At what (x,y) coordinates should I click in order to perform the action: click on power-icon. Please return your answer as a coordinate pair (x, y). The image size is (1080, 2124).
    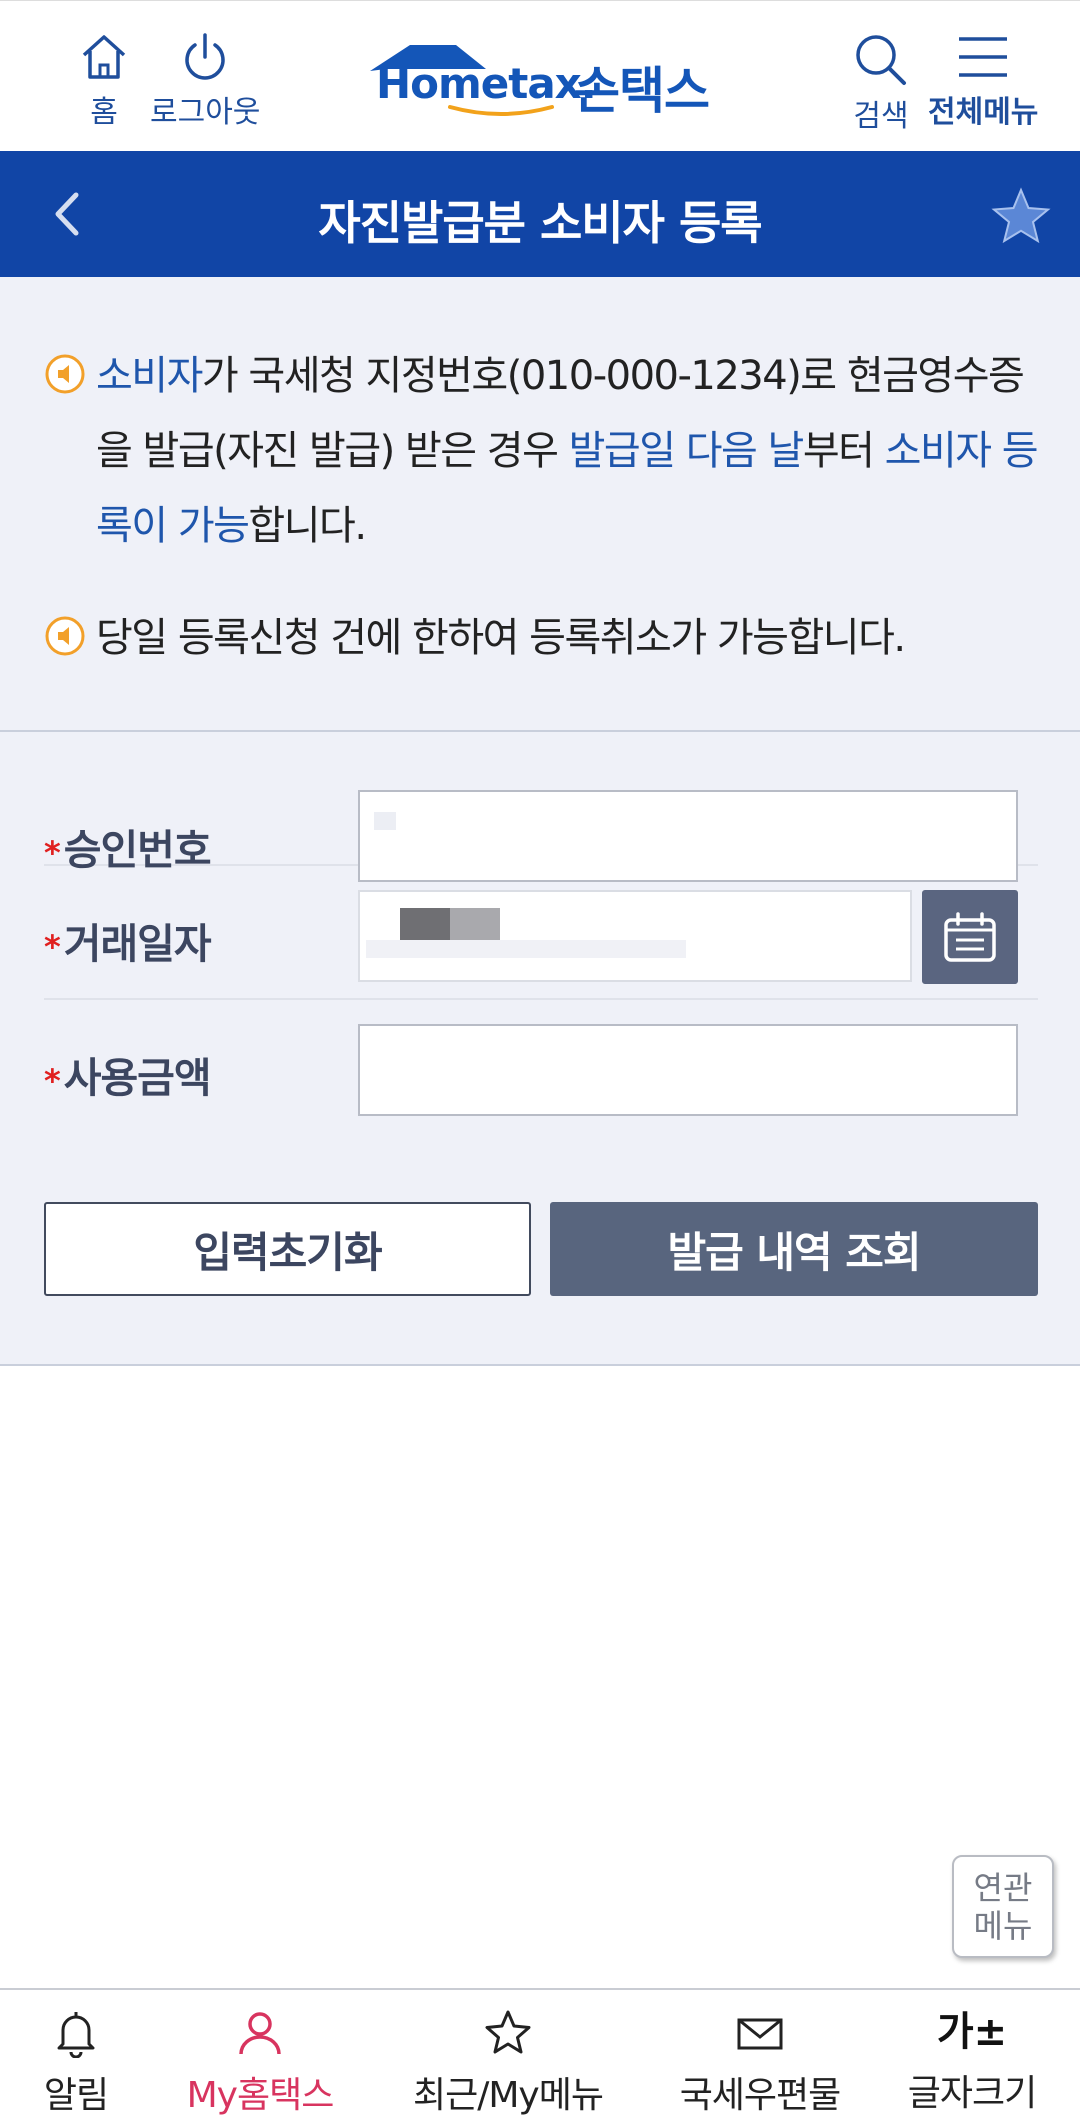
    Looking at the image, I should click on (205, 56).